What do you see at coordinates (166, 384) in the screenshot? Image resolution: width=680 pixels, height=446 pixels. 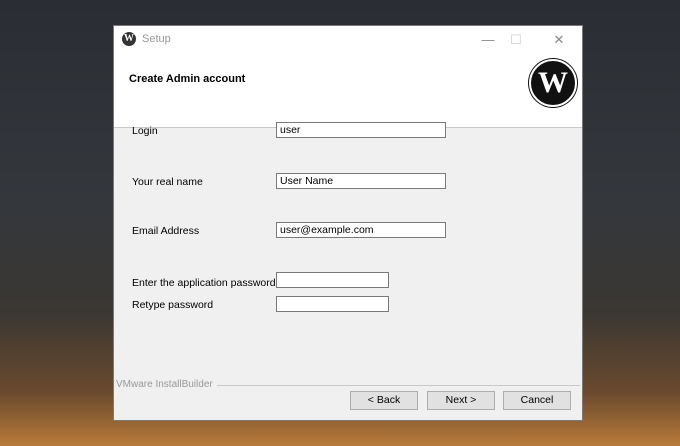 I see `installer-brand: VMware InstallBuilder` at bounding box center [166, 384].